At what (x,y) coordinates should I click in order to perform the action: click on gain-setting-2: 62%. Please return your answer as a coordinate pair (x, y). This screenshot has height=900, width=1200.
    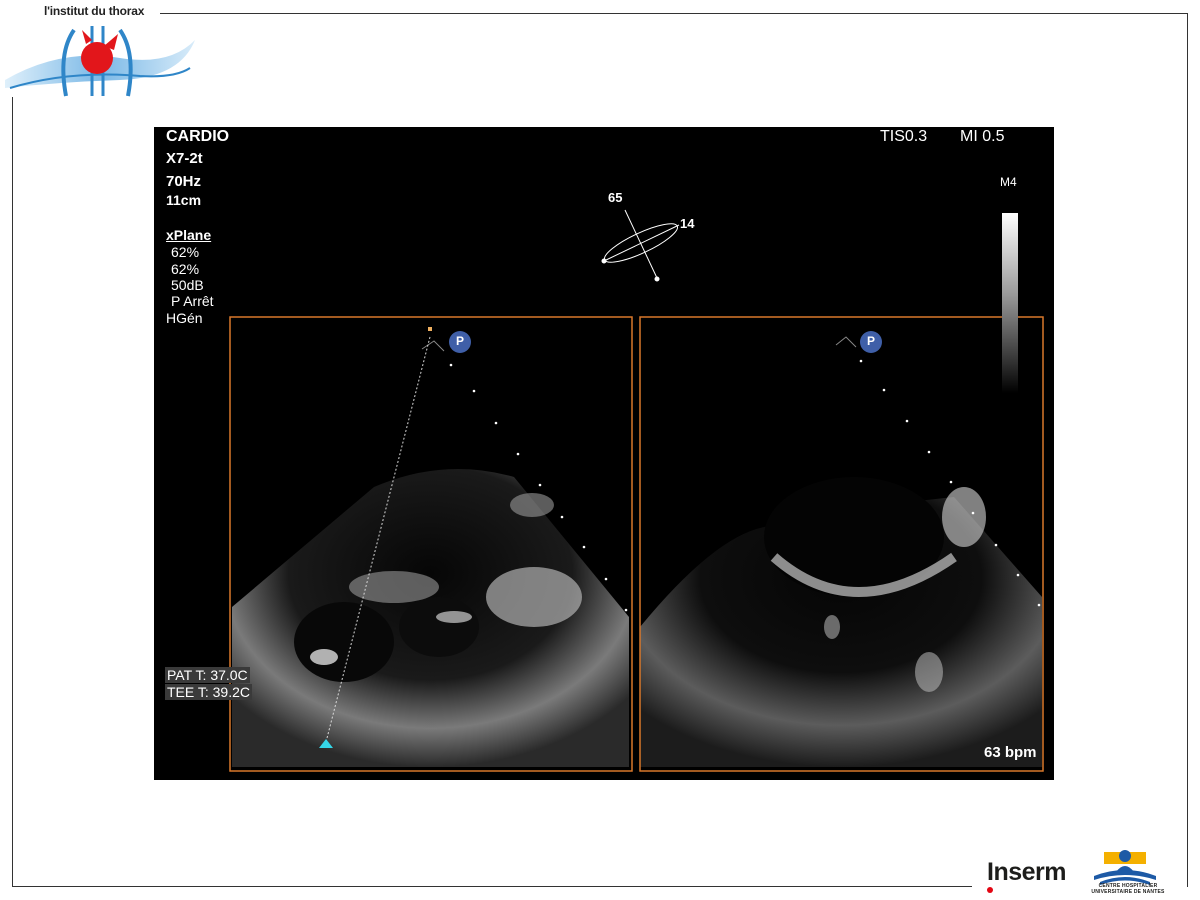
    Looking at the image, I should click on (185, 269).